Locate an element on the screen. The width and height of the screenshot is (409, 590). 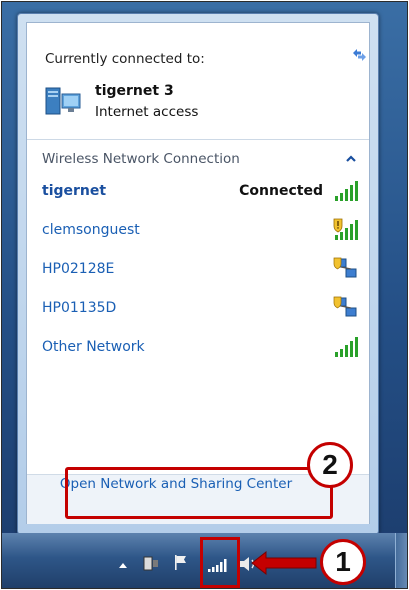
show-desktop-button is located at coordinates (401, 560).